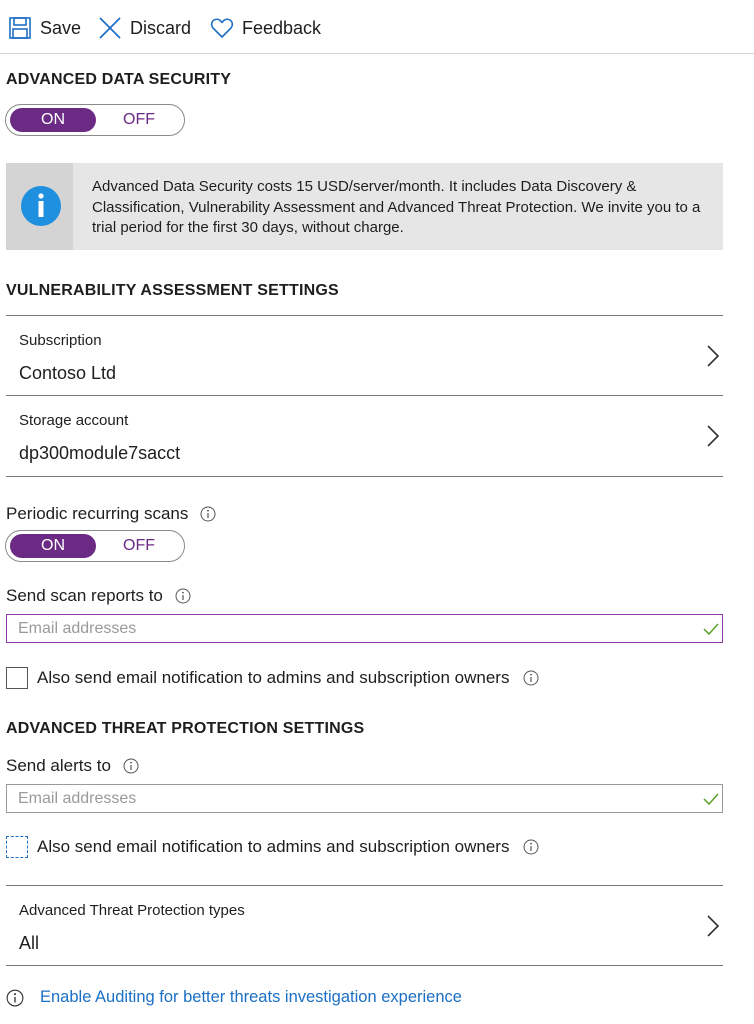 The width and height of the screenshot is (754, 1024). Describe the element at coordinates (364, 925) in the screenshot. I see `atp-types-selector: Advanced Threat Protection types All` at that location.